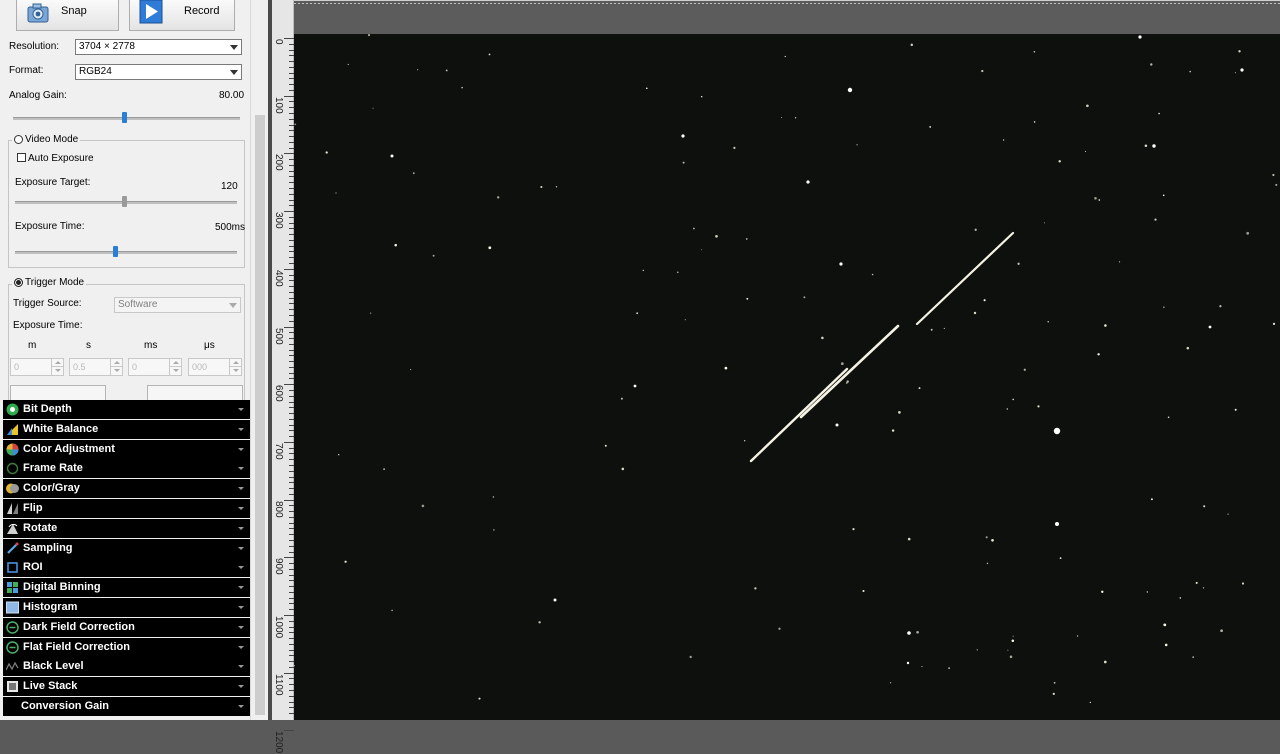 The image size is (1280, 754). What do you see at coordinates (126, 469) in the screenshot?
I see `feature-frame-rate: Frame Rate` at bounding box center [126, 469].